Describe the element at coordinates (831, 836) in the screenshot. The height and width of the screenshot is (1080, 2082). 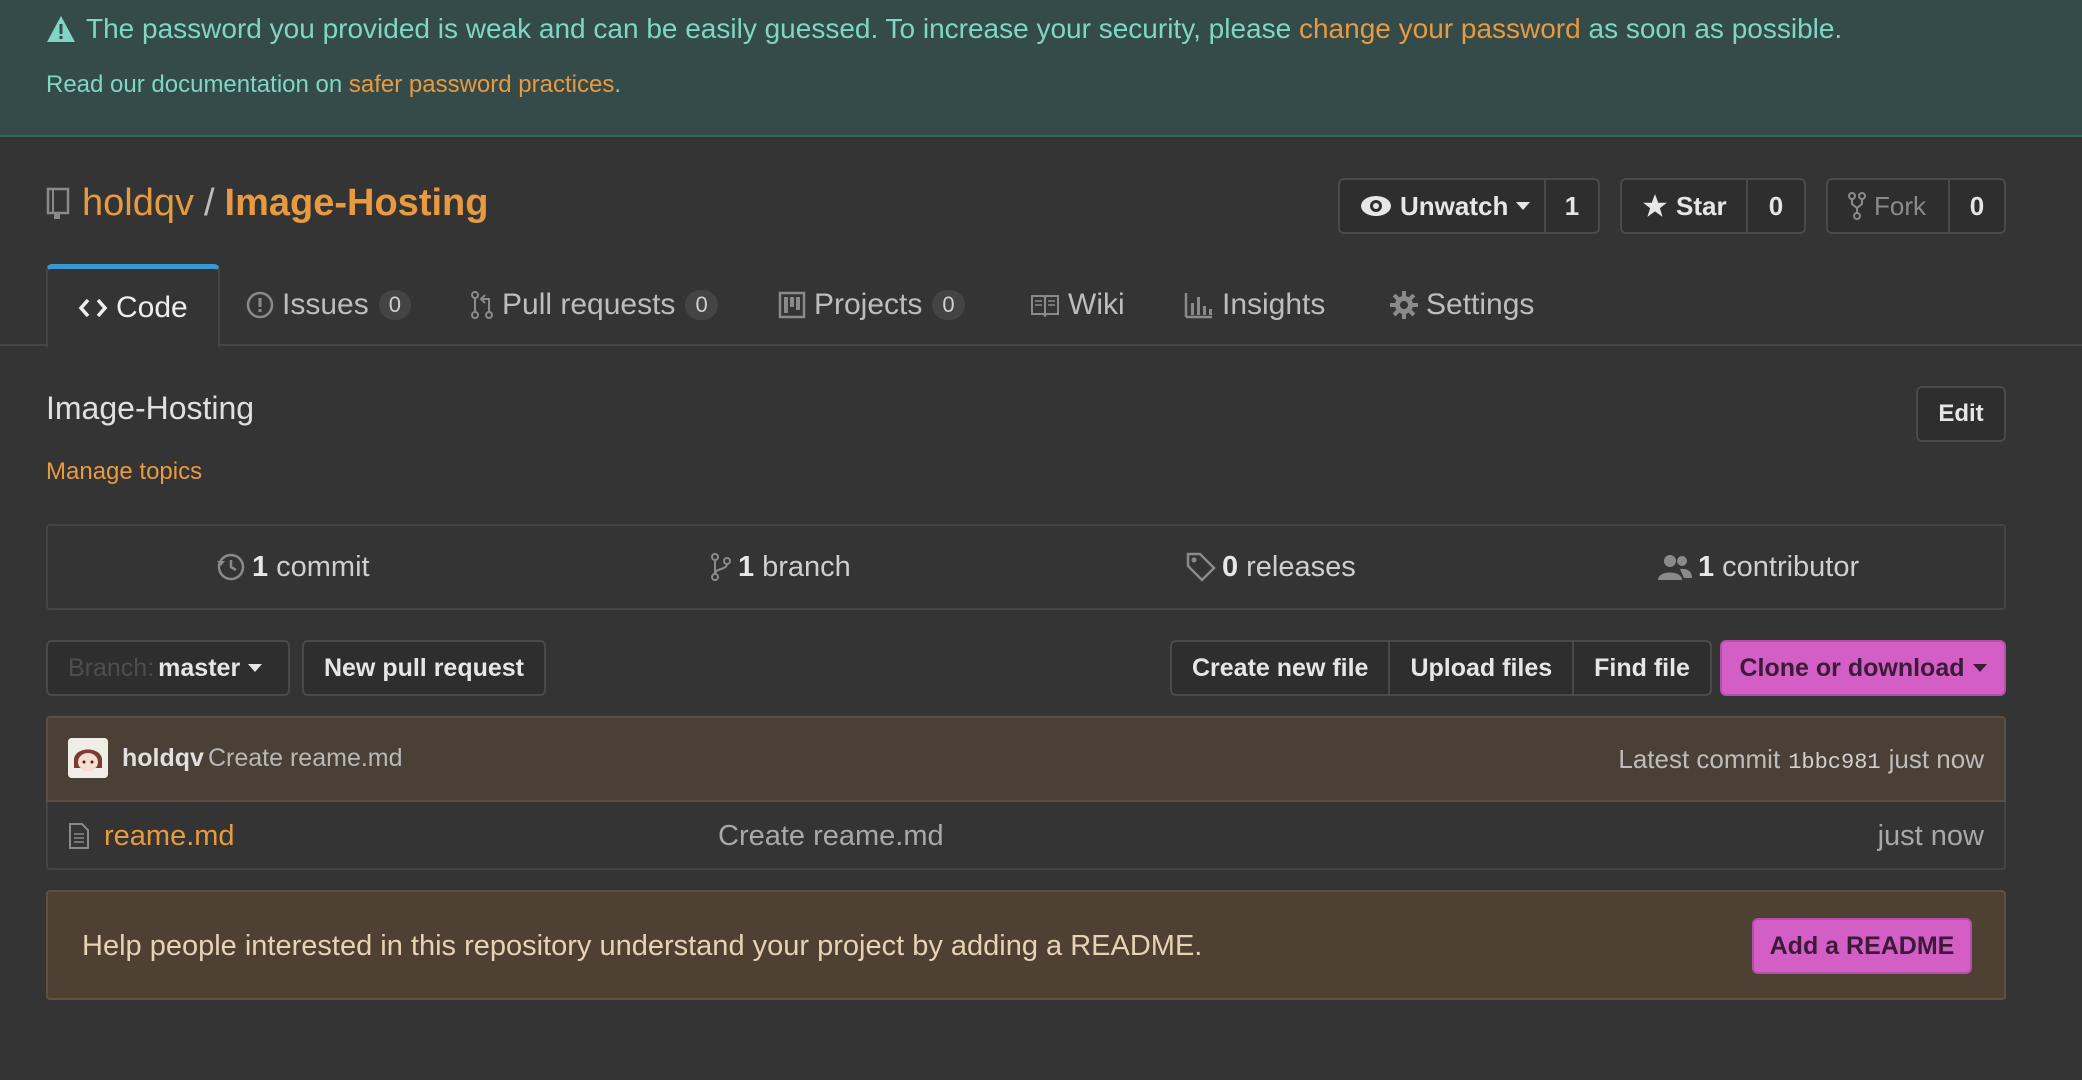
I see `file-commit-message-link: Create reame.md` at that location.